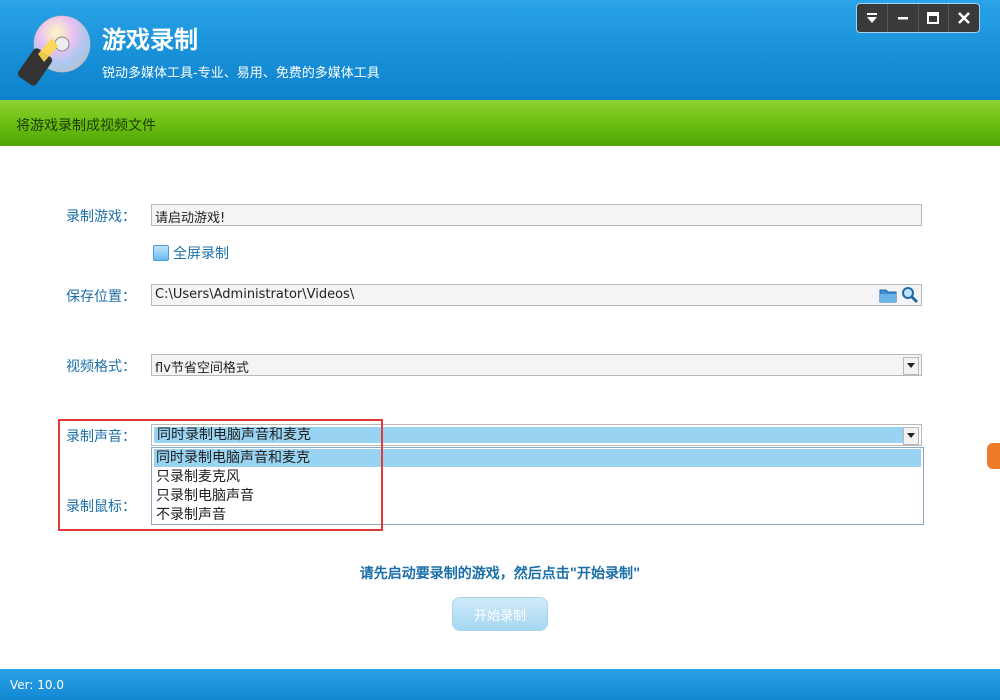 This screenshot has width=1000, height=700. I want to click on save-path-field: C:\Users\Administrator\Videos\, so click(536, 295).